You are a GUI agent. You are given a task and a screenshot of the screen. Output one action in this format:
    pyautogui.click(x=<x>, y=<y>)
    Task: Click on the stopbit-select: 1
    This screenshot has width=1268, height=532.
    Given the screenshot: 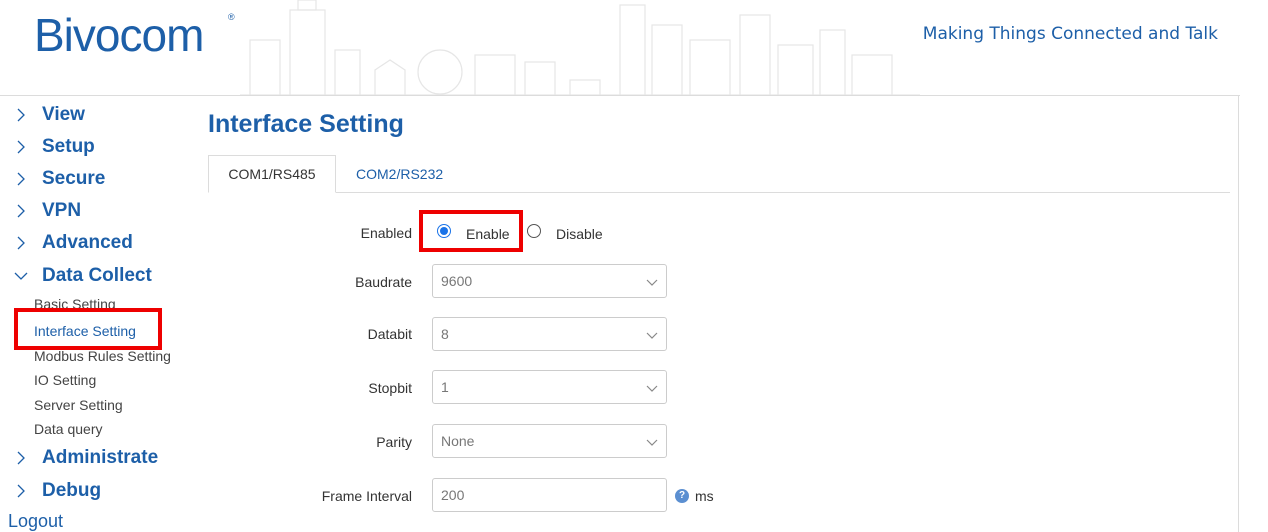 What is the action you would take?
    pyautogui.click(x=549, y=387)
    